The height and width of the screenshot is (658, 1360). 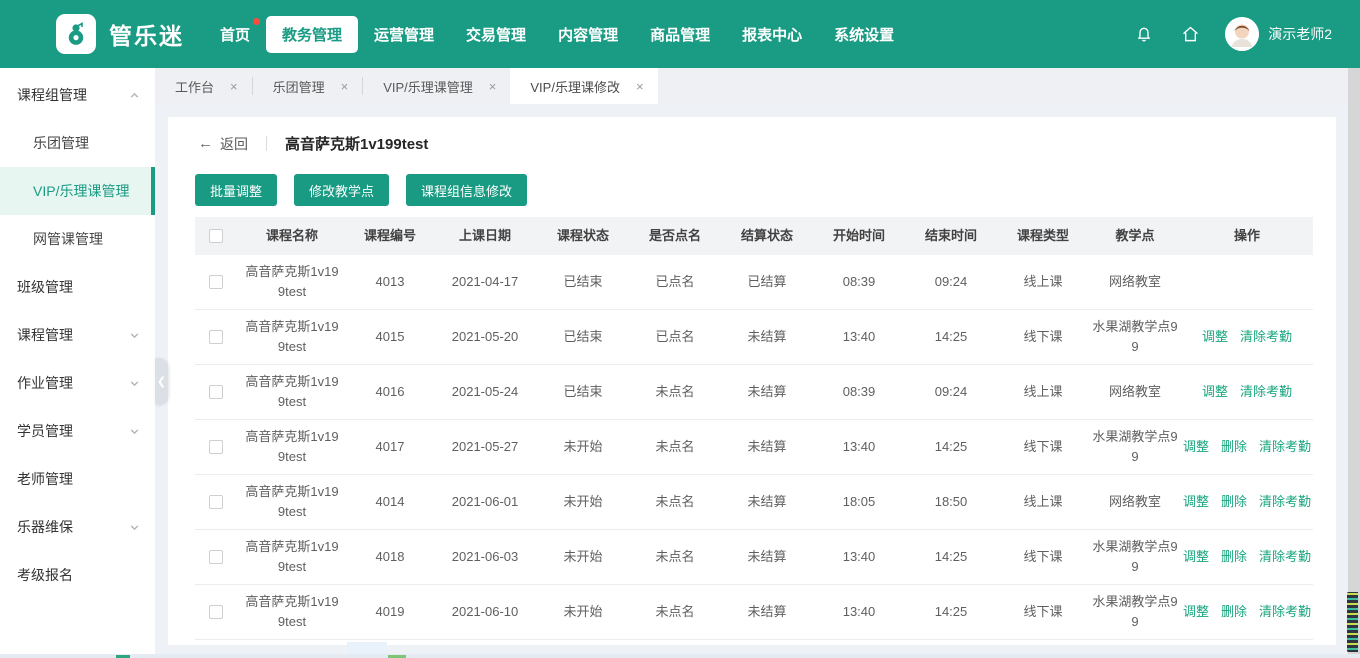 I want to click on tab-4: VIP/乐理课修改 ×, so click(x=584, y=86).